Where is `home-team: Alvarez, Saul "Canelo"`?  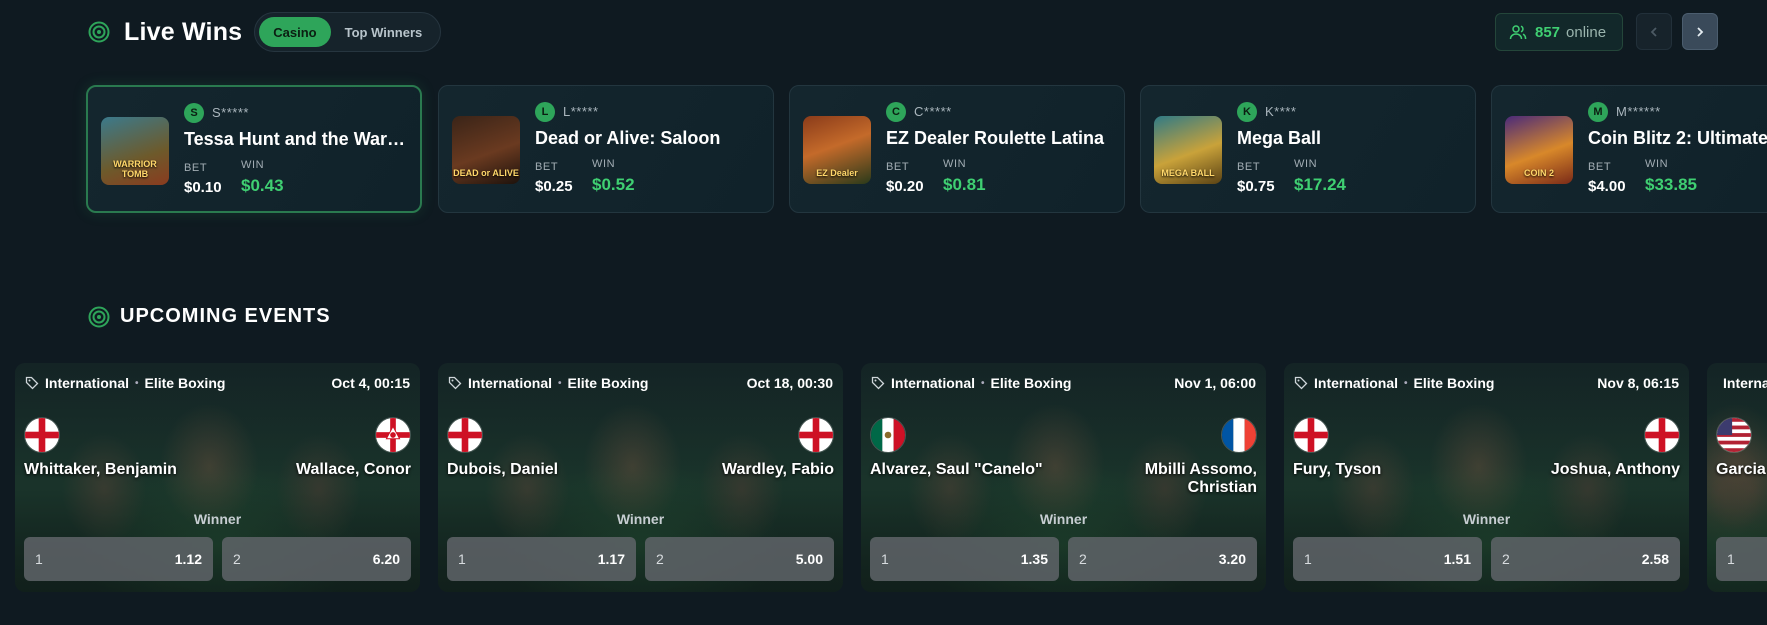 home-team: Alvarez, Saul "Canelo" is located at coordinates (956, 469).